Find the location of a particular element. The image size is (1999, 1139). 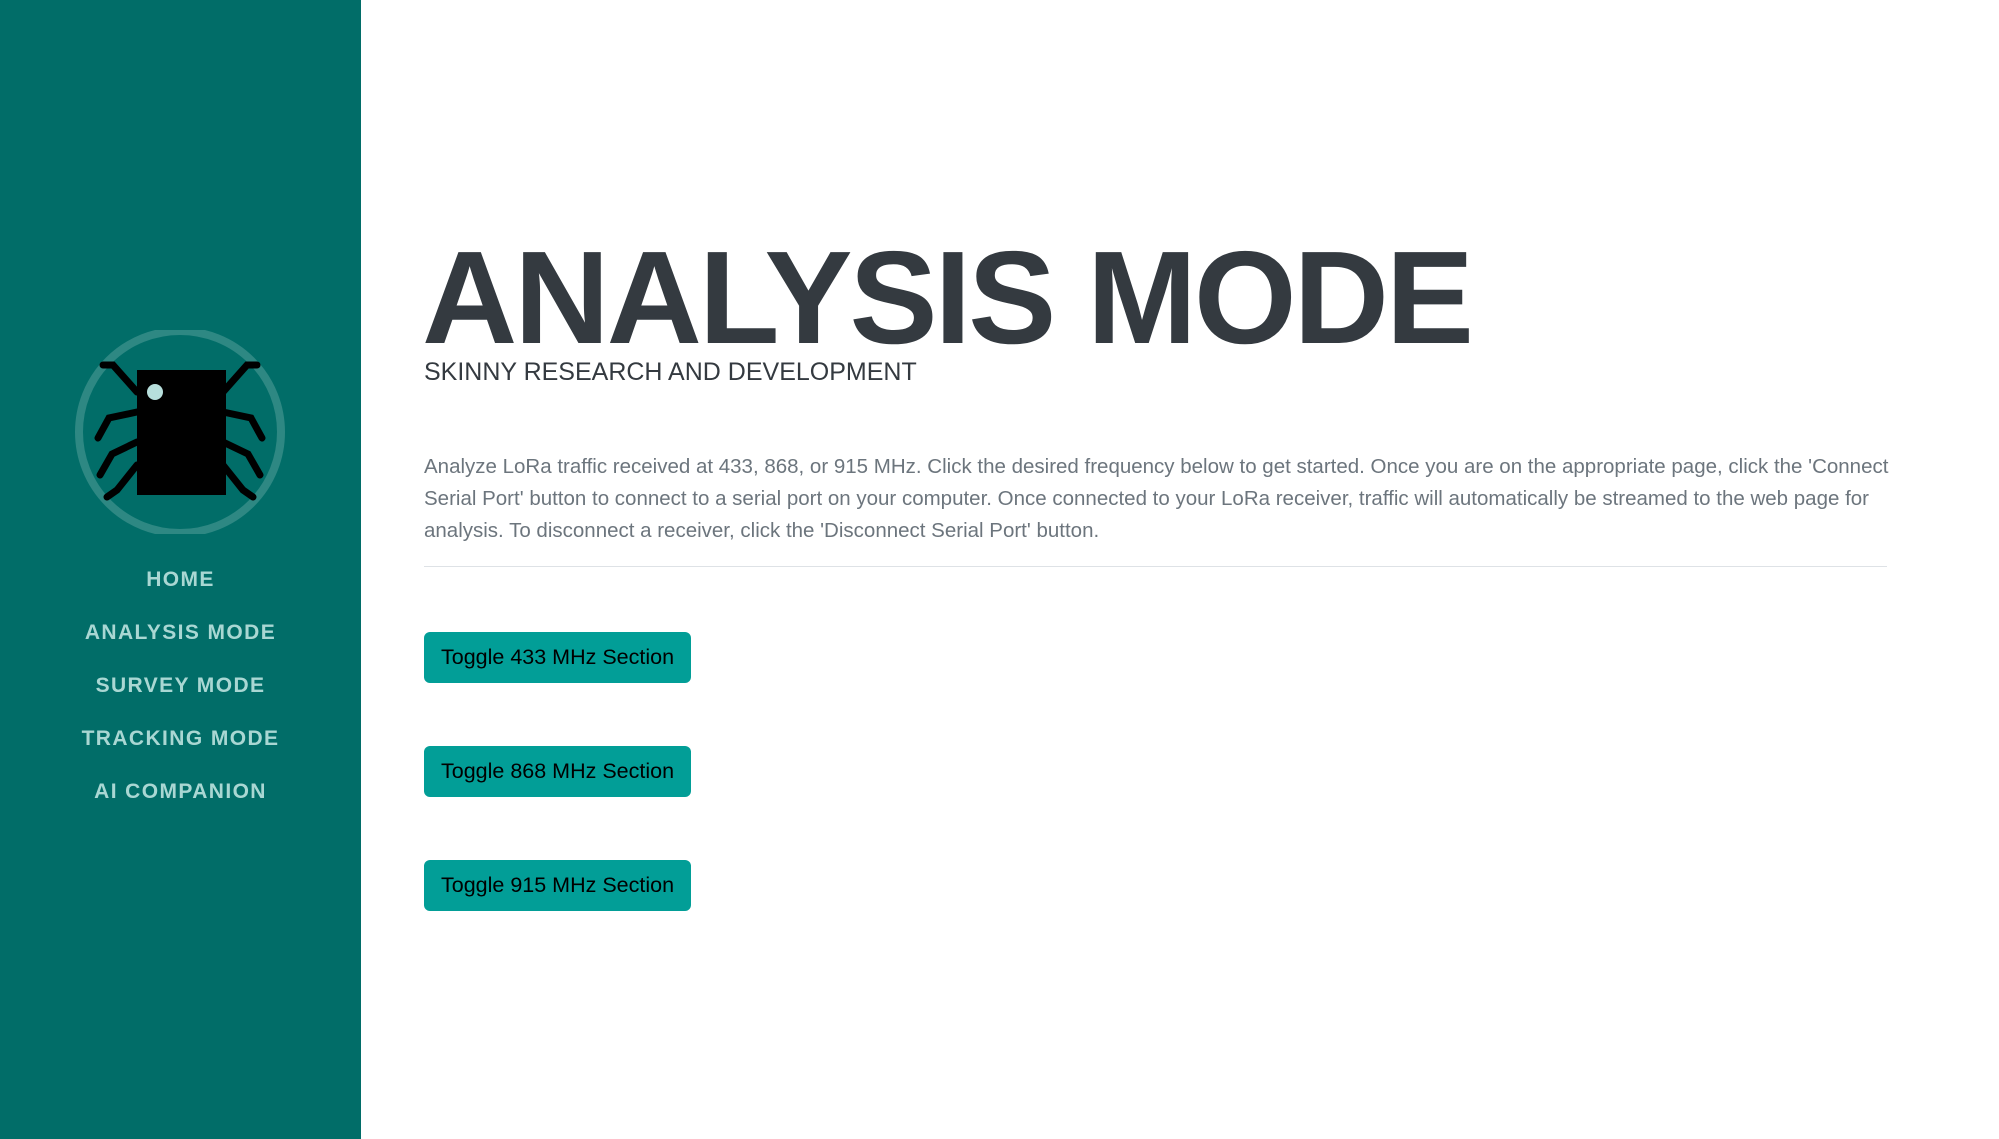

page-subtitle: SKINNY RESEARCH AND DEVELOPMENT is located at coordinates (670, 372).